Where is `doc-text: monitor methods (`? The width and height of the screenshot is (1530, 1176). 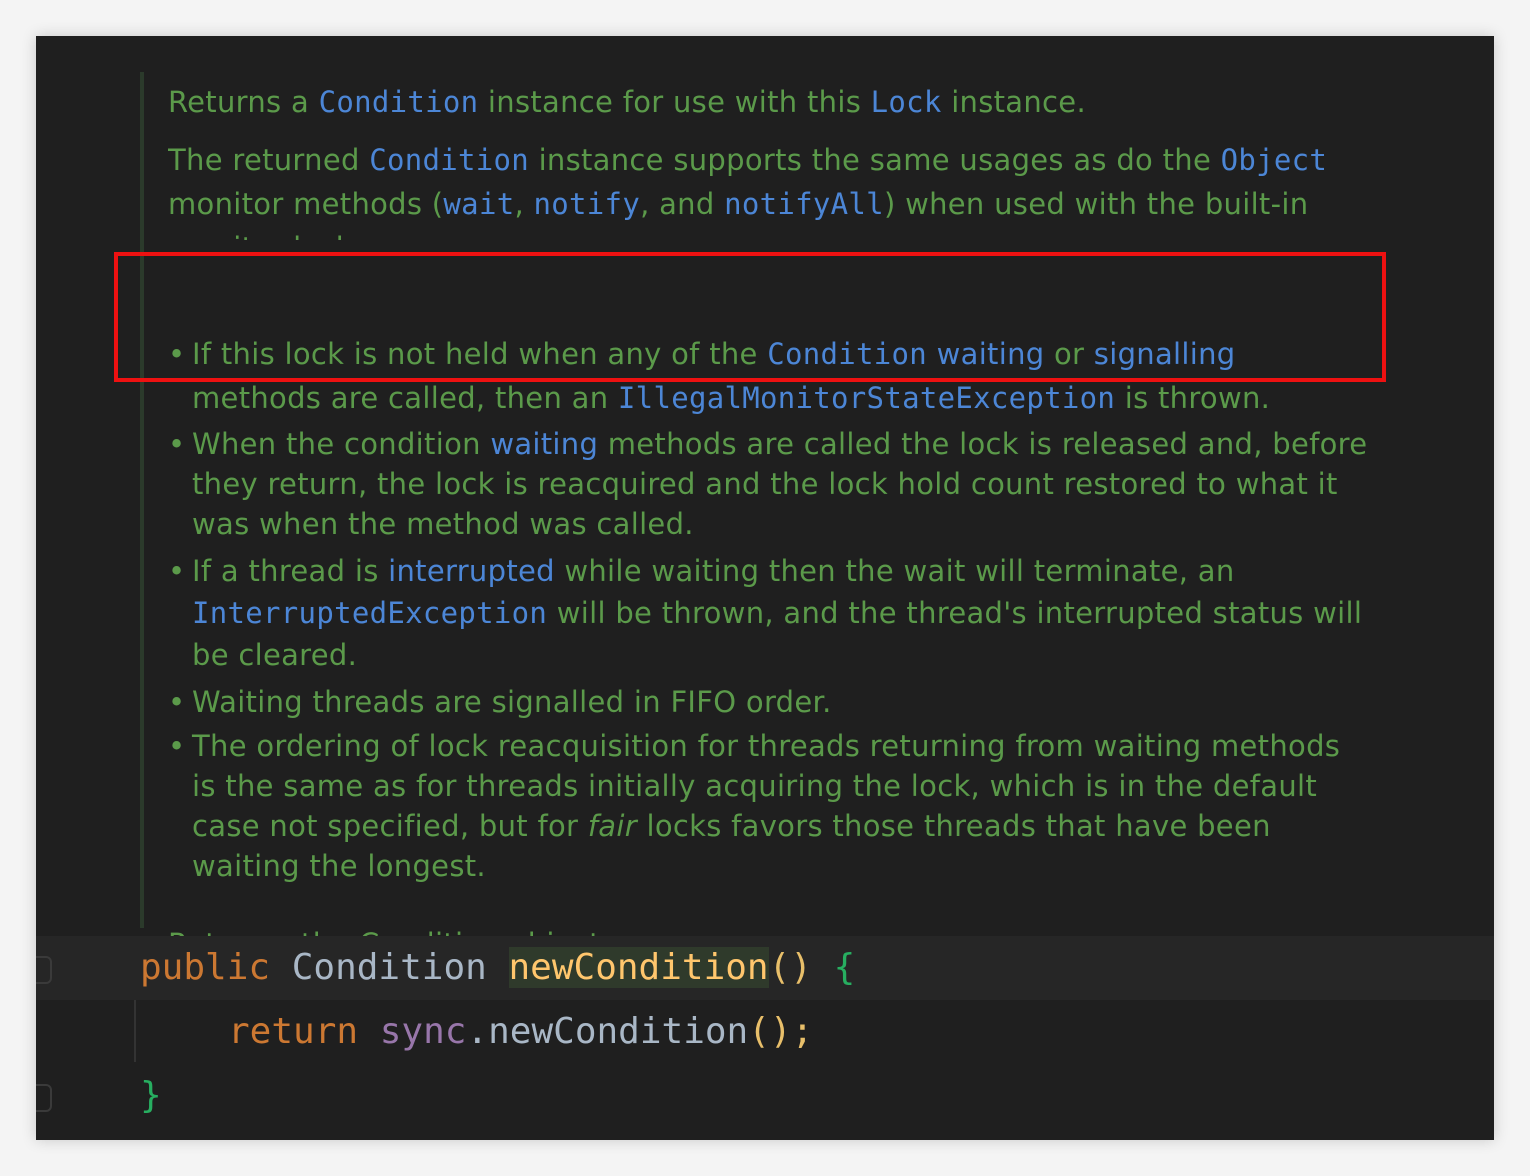
doc-text: monitor methods ( is located at coordinates (306, 204).